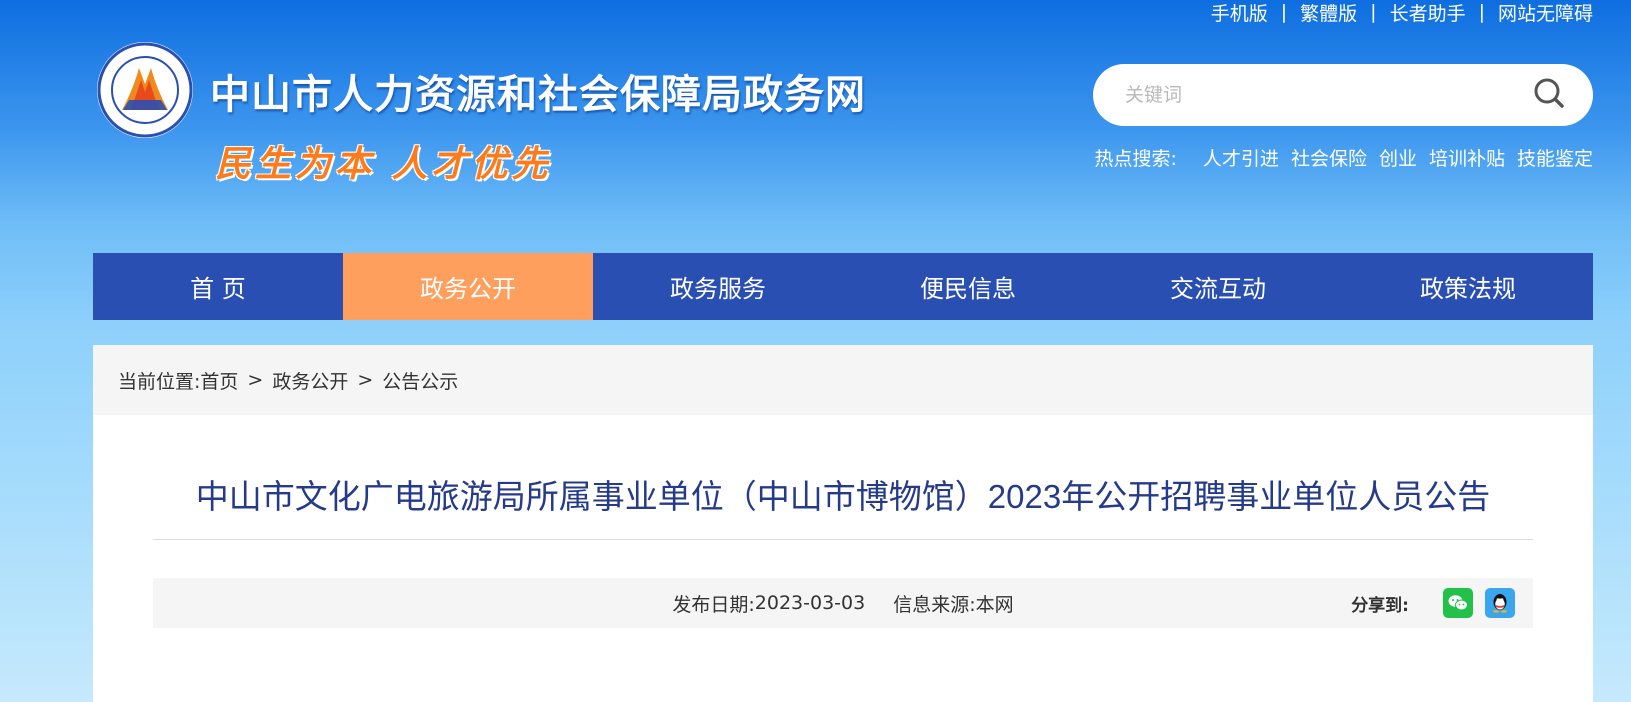 This screenshot has width=1631, height=702. Describe the element at coordinates (718, 286) in the screenshot. I see `nav-government-services: 政务服务` at that location.